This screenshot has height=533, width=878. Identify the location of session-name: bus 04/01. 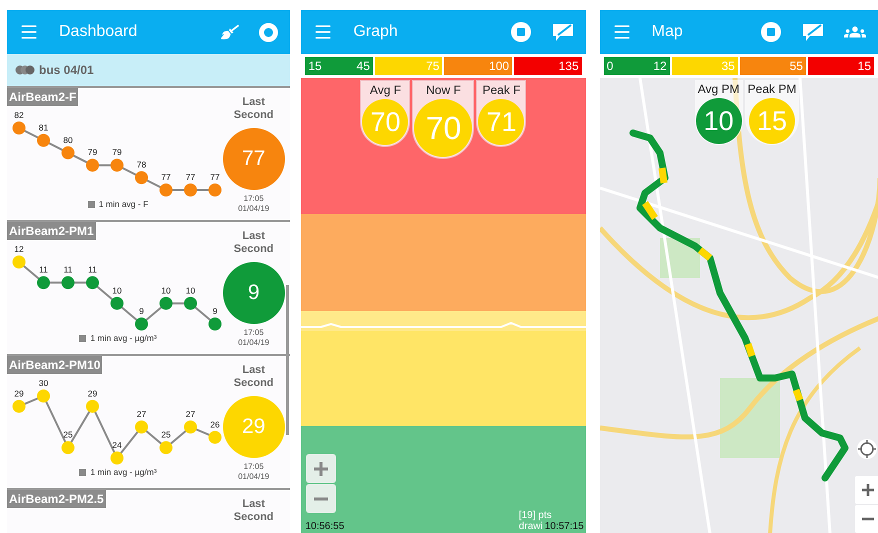
(66, 70).